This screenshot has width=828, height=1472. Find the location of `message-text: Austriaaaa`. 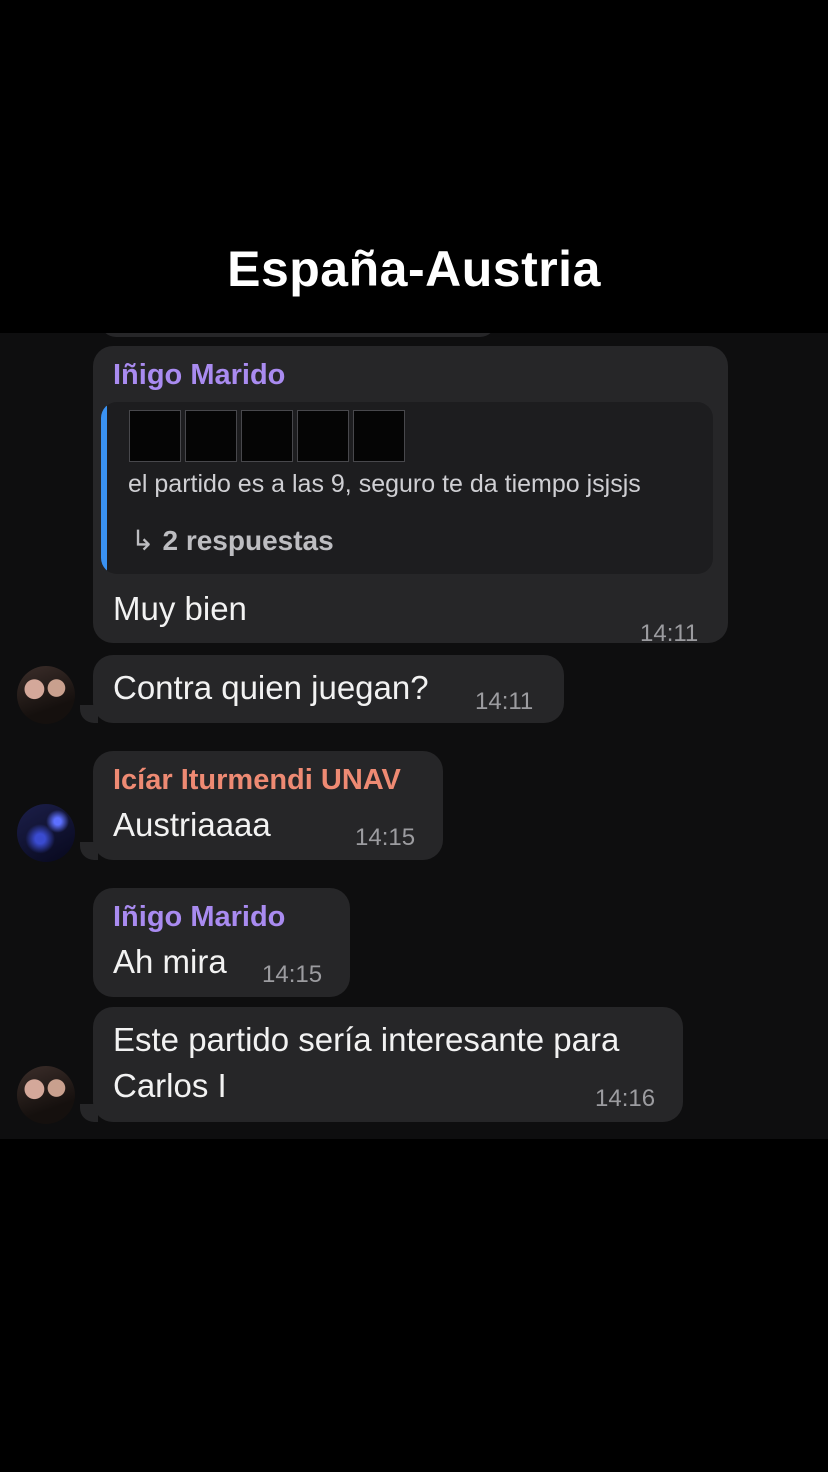

message-text: Austriaaaa is located at coordinates (192, 824).